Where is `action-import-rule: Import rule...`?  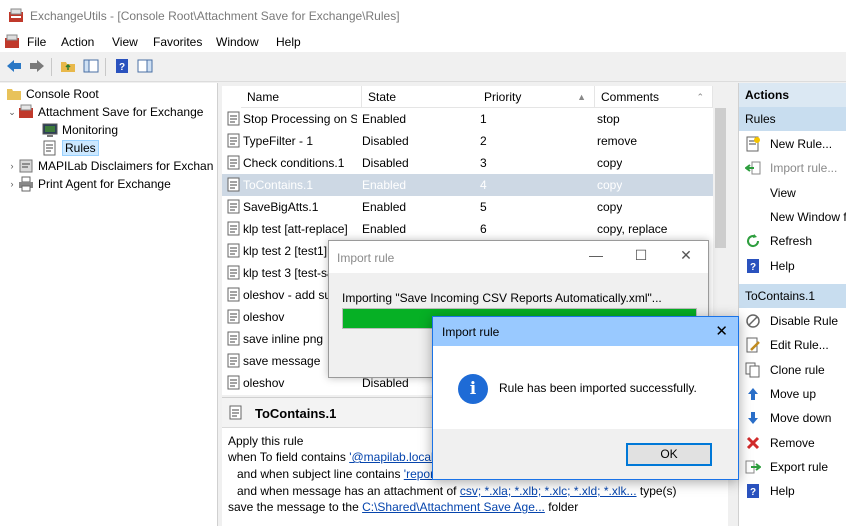
action-import-rule: Import rule... is located at coordinates (792, 168).